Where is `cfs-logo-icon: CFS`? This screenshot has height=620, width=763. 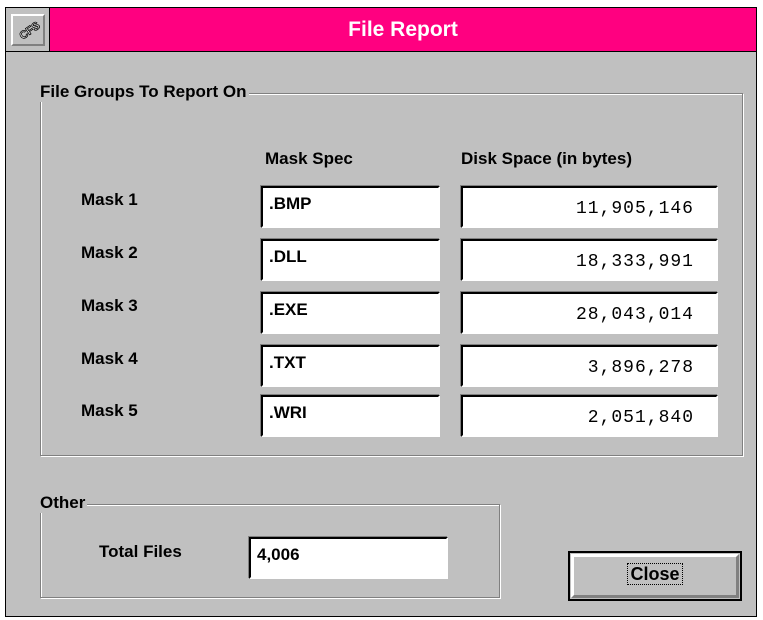 cfs-logo-icon: CFS is located at coordinates (29, 30).